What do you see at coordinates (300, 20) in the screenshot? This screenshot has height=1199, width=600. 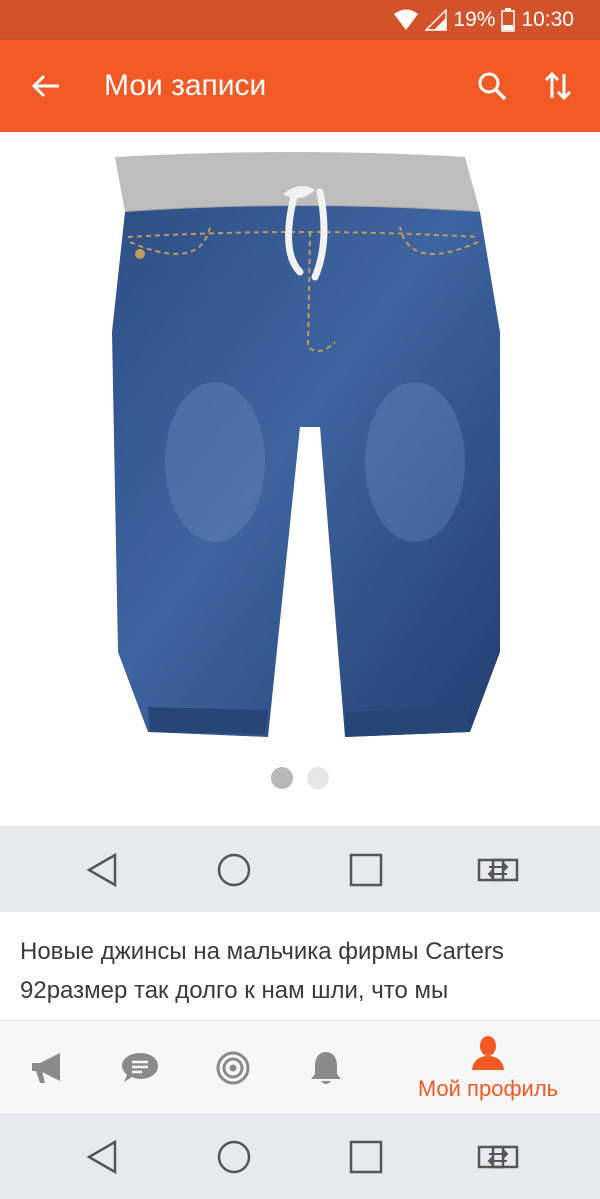 I see `status-bar: 19% 10:30` at bounding box center [300, 20].